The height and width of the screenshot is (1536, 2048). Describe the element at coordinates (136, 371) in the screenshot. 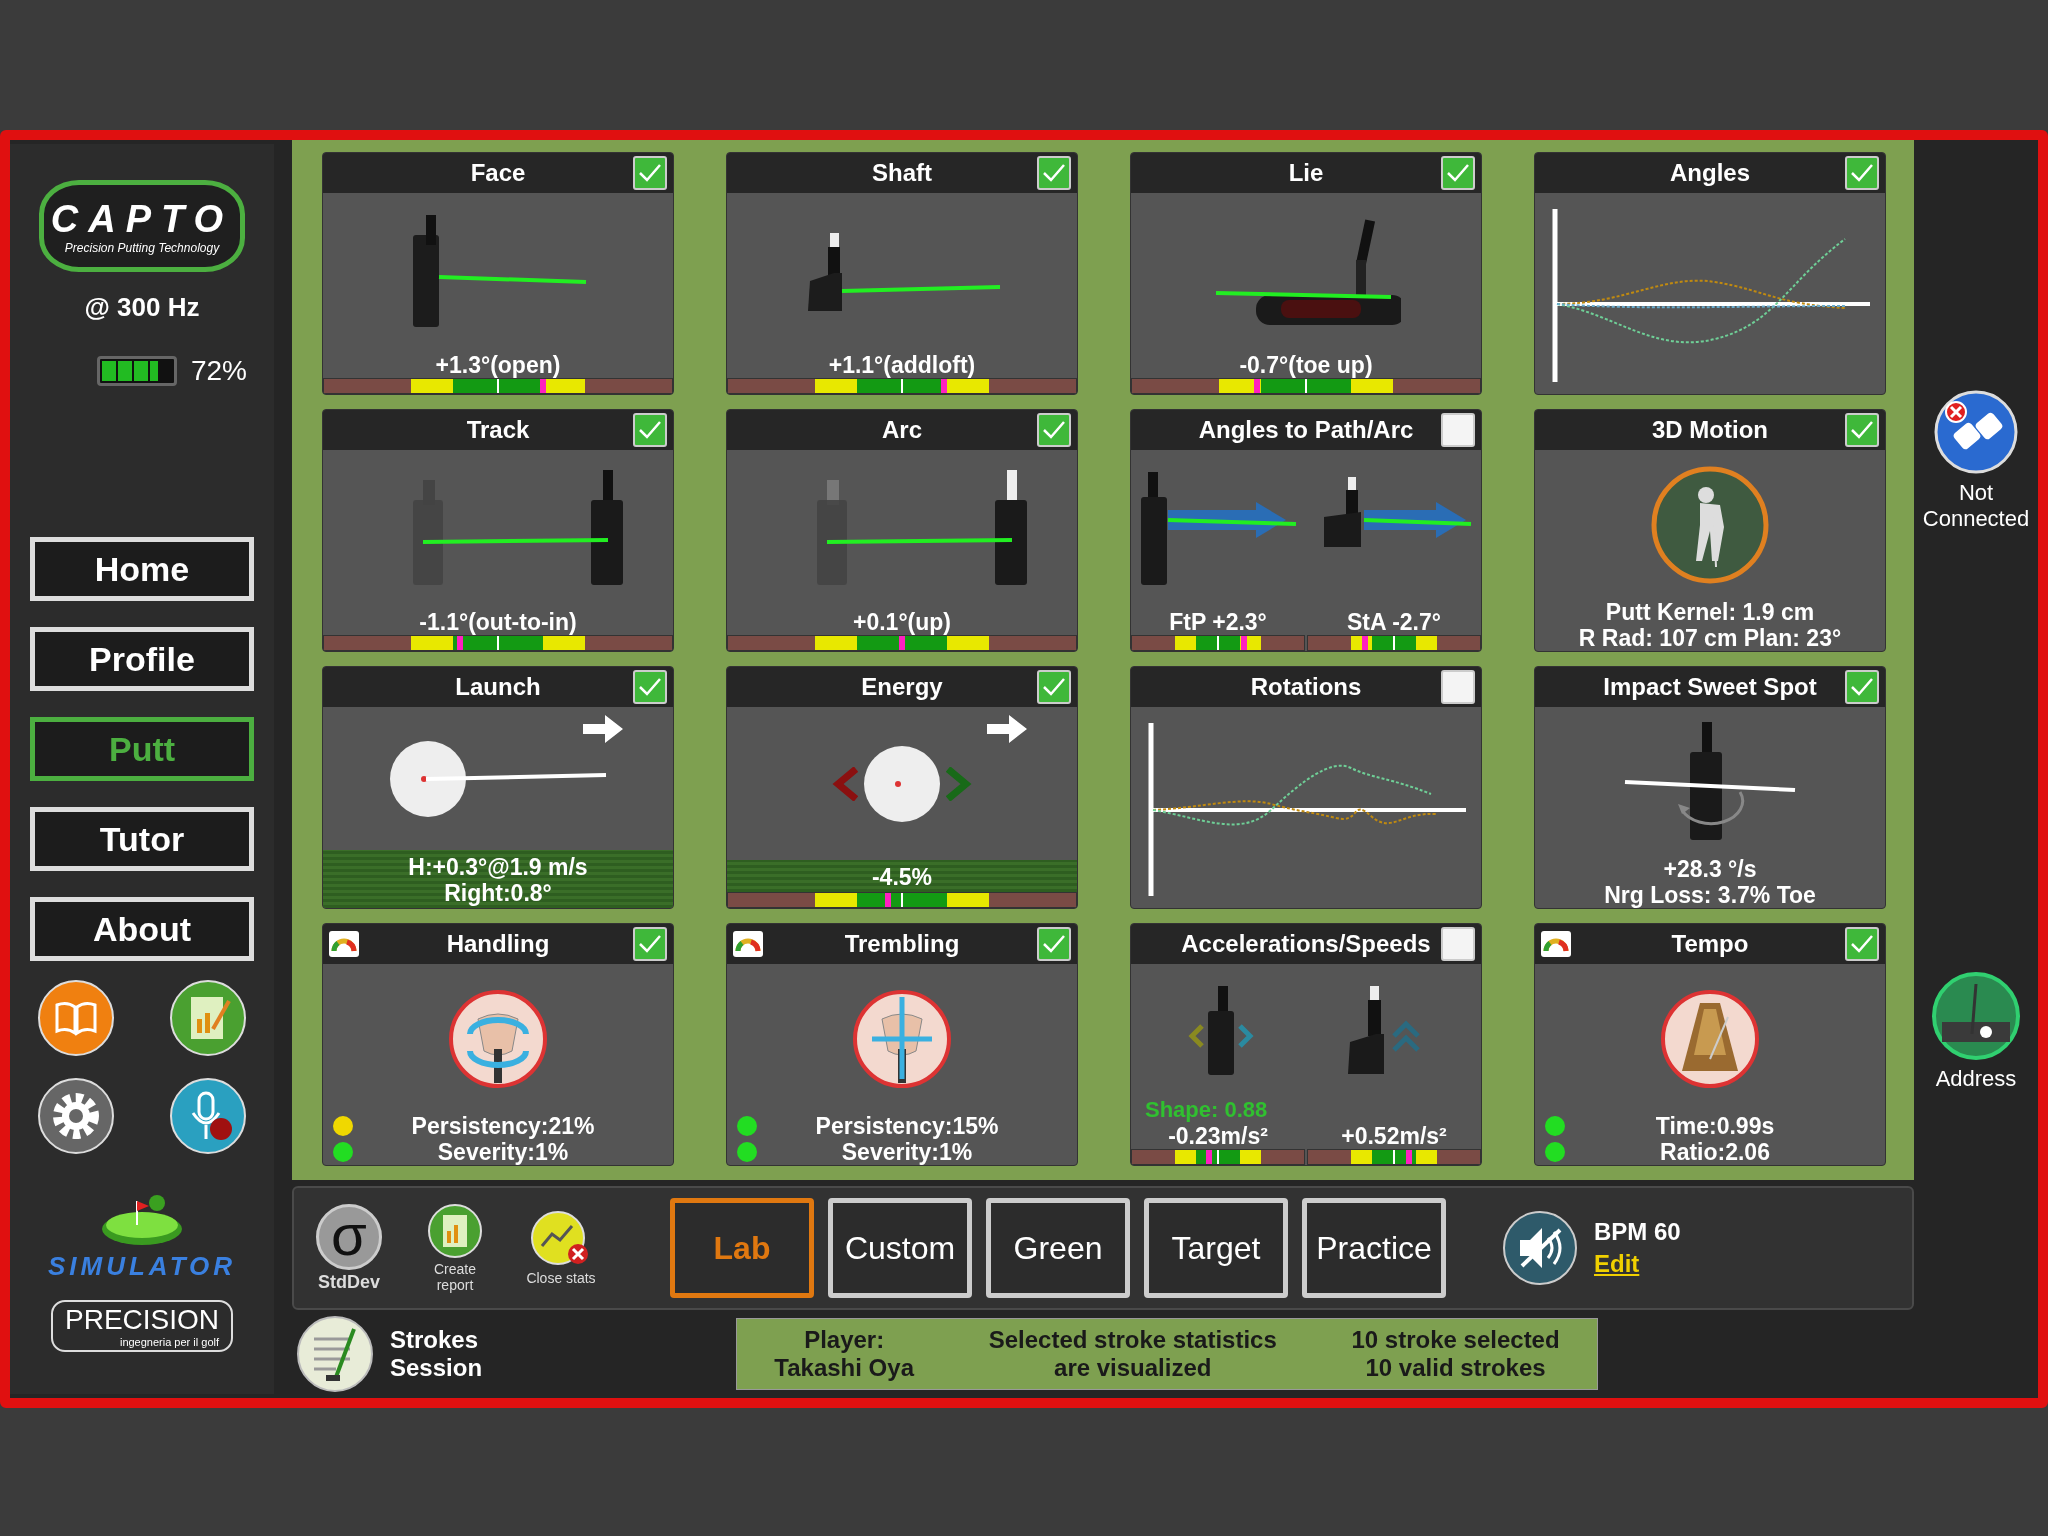

I see `battery-icon` at that location.